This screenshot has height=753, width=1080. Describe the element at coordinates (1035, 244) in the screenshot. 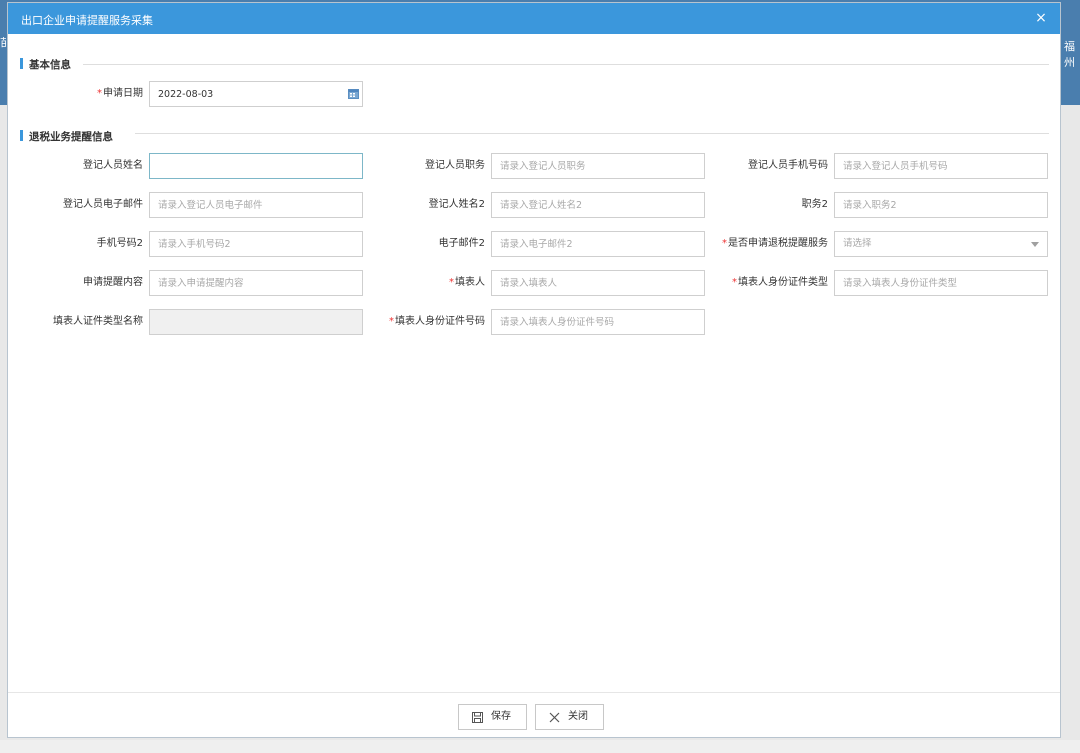

I see `chevron-down-icon` at that location.